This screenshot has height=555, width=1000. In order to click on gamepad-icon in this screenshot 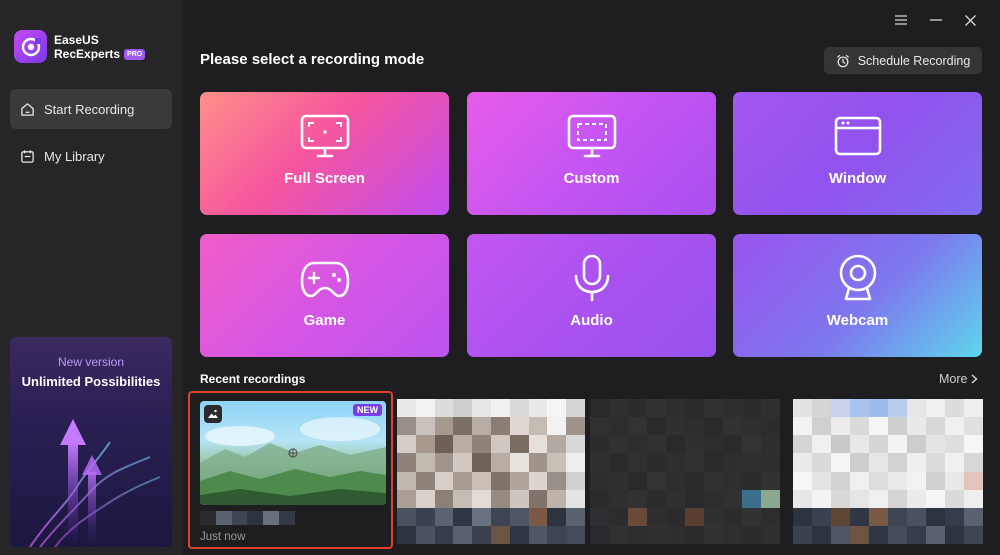, I will do `click(324, 279)`.